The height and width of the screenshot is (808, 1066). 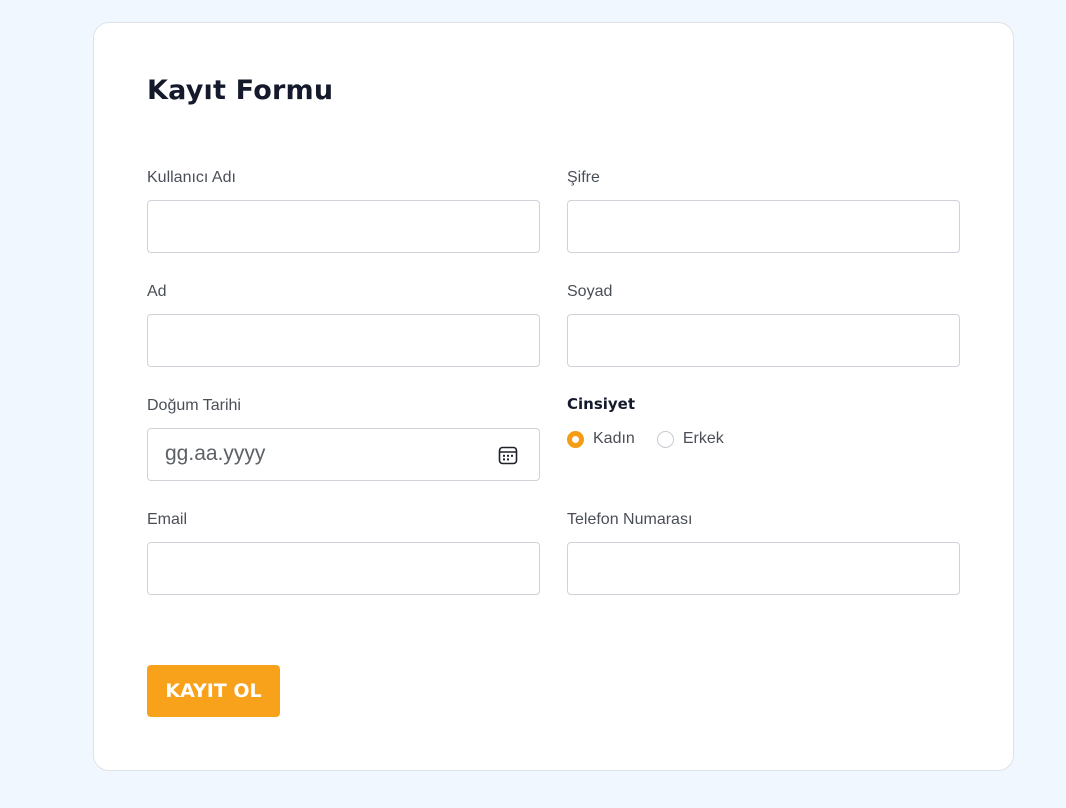 What do you see at coordinates (665, 439) in the screenshot?
I see `radio-male` at bounding box center [665, 439].